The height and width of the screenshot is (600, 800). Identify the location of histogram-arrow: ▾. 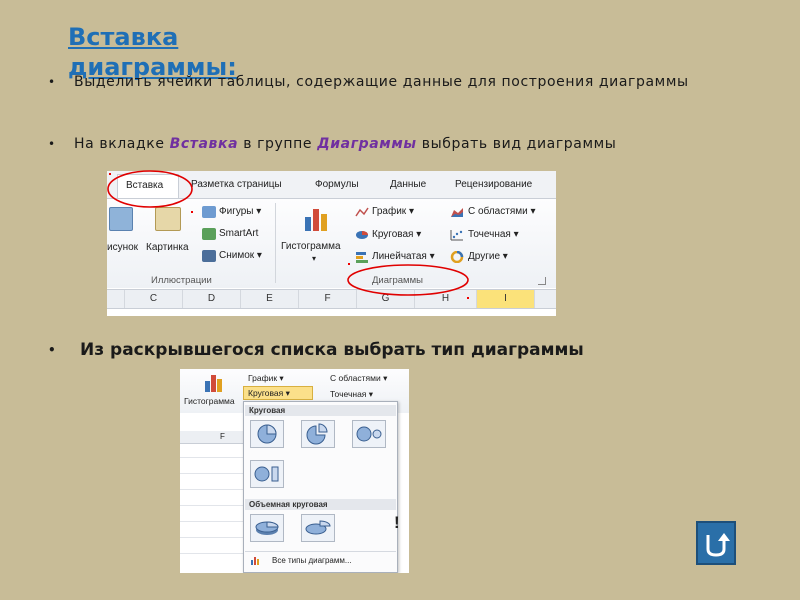
(314, 258).